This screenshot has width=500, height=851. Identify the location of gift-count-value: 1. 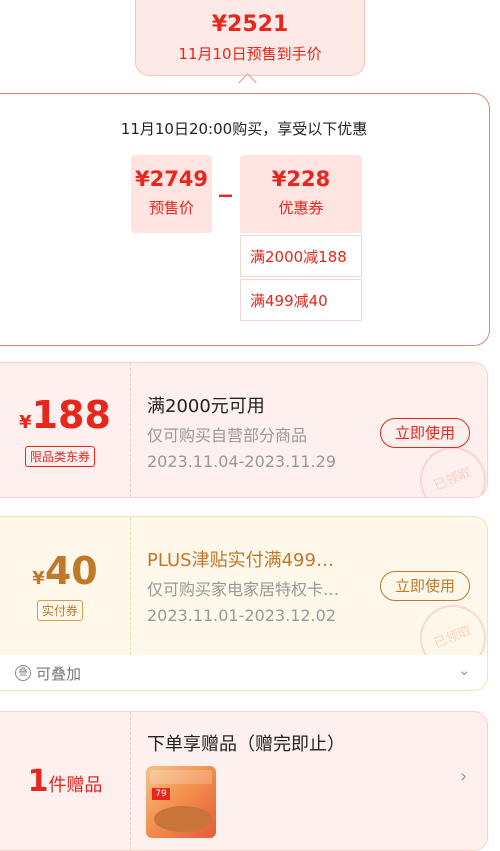
(38, 781).